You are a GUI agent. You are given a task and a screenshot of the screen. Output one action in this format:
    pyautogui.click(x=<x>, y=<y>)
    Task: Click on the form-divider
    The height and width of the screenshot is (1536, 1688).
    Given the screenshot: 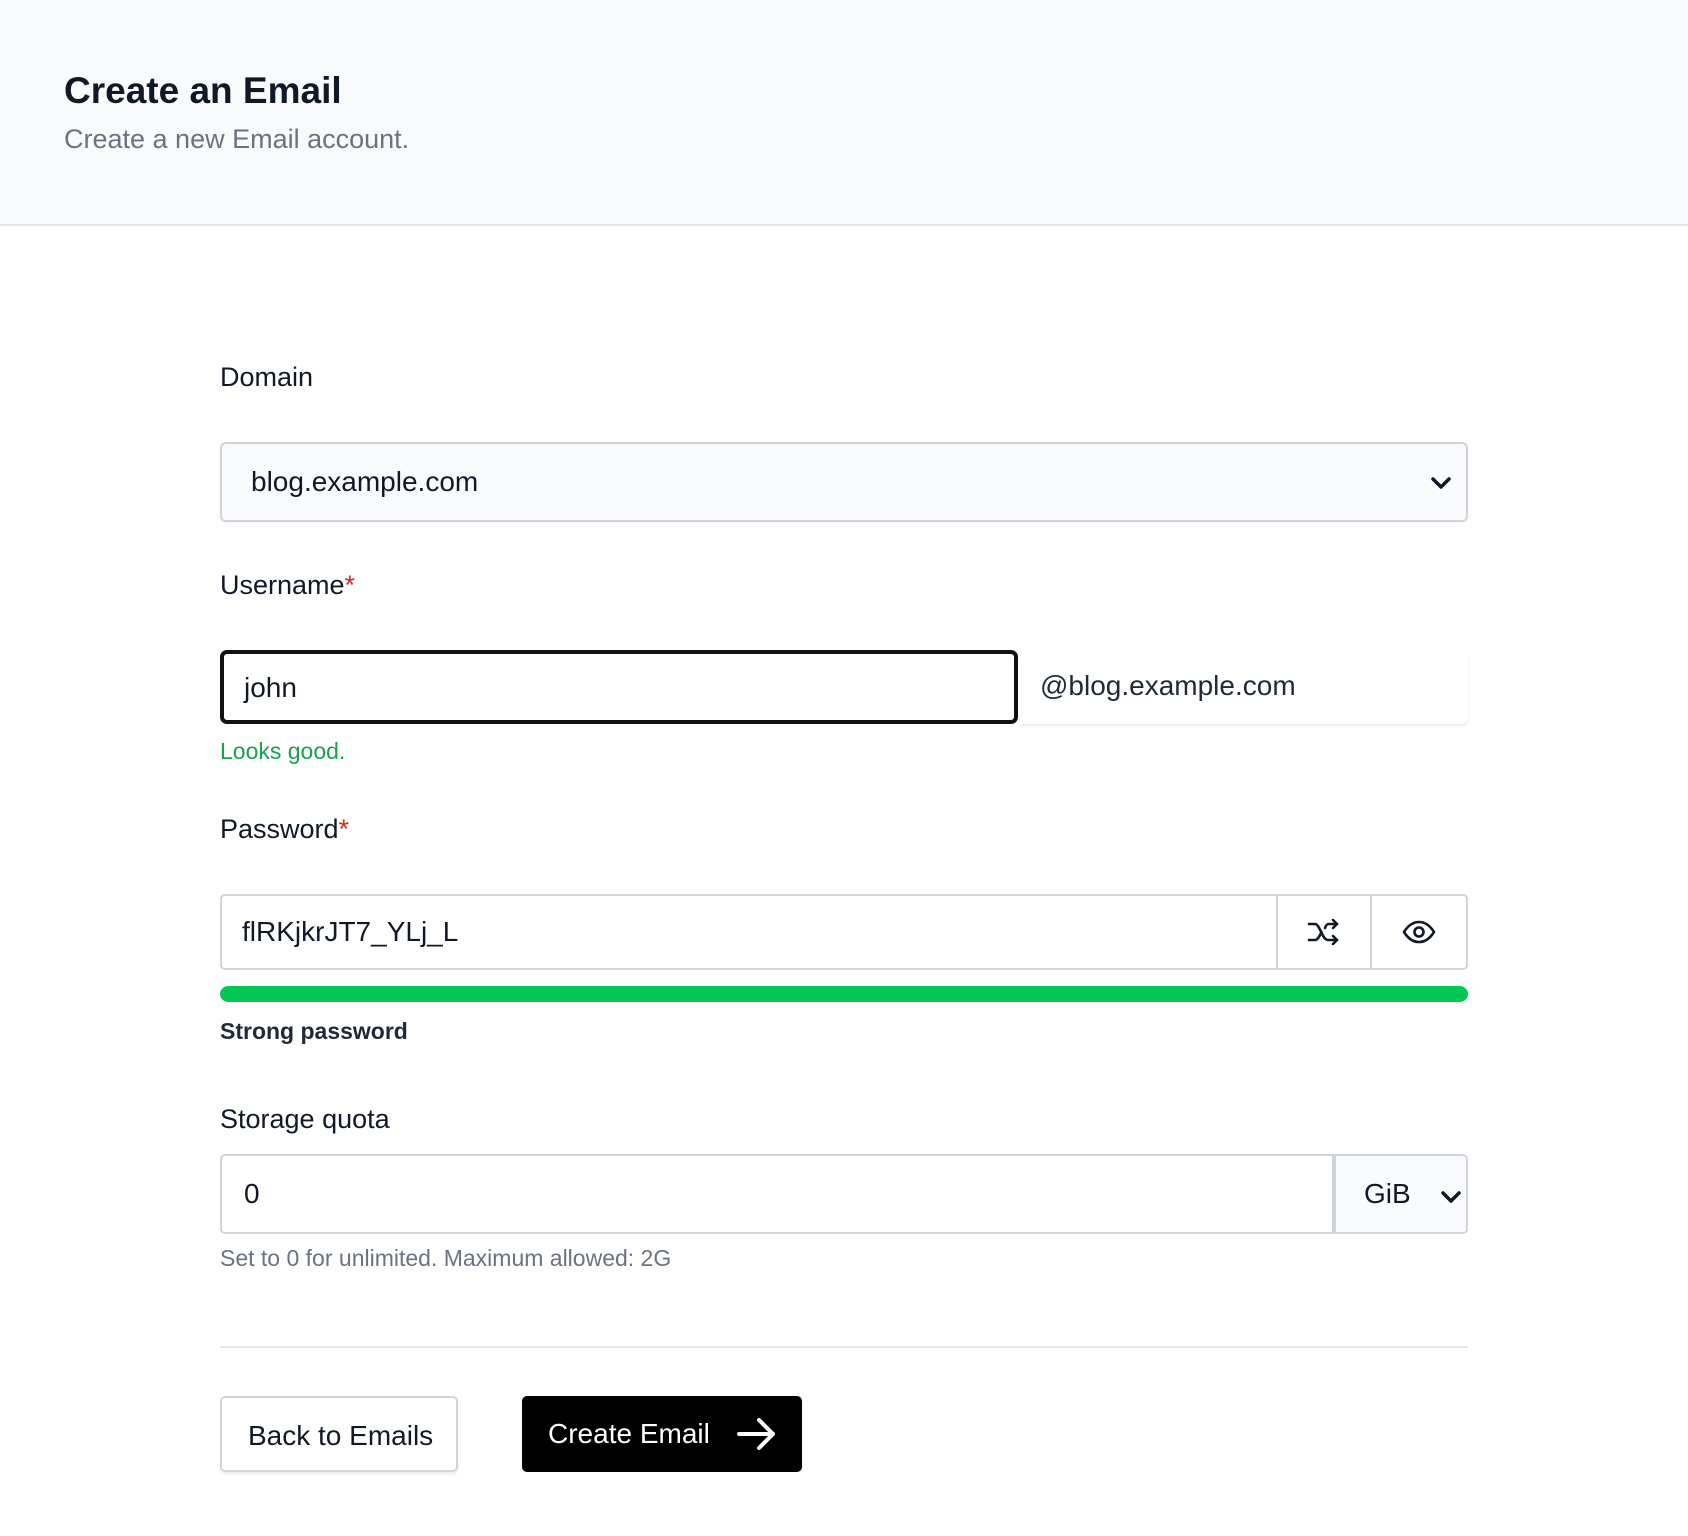 What is the action you would take?
    pyautogui.click(x=844, y=1347)
    